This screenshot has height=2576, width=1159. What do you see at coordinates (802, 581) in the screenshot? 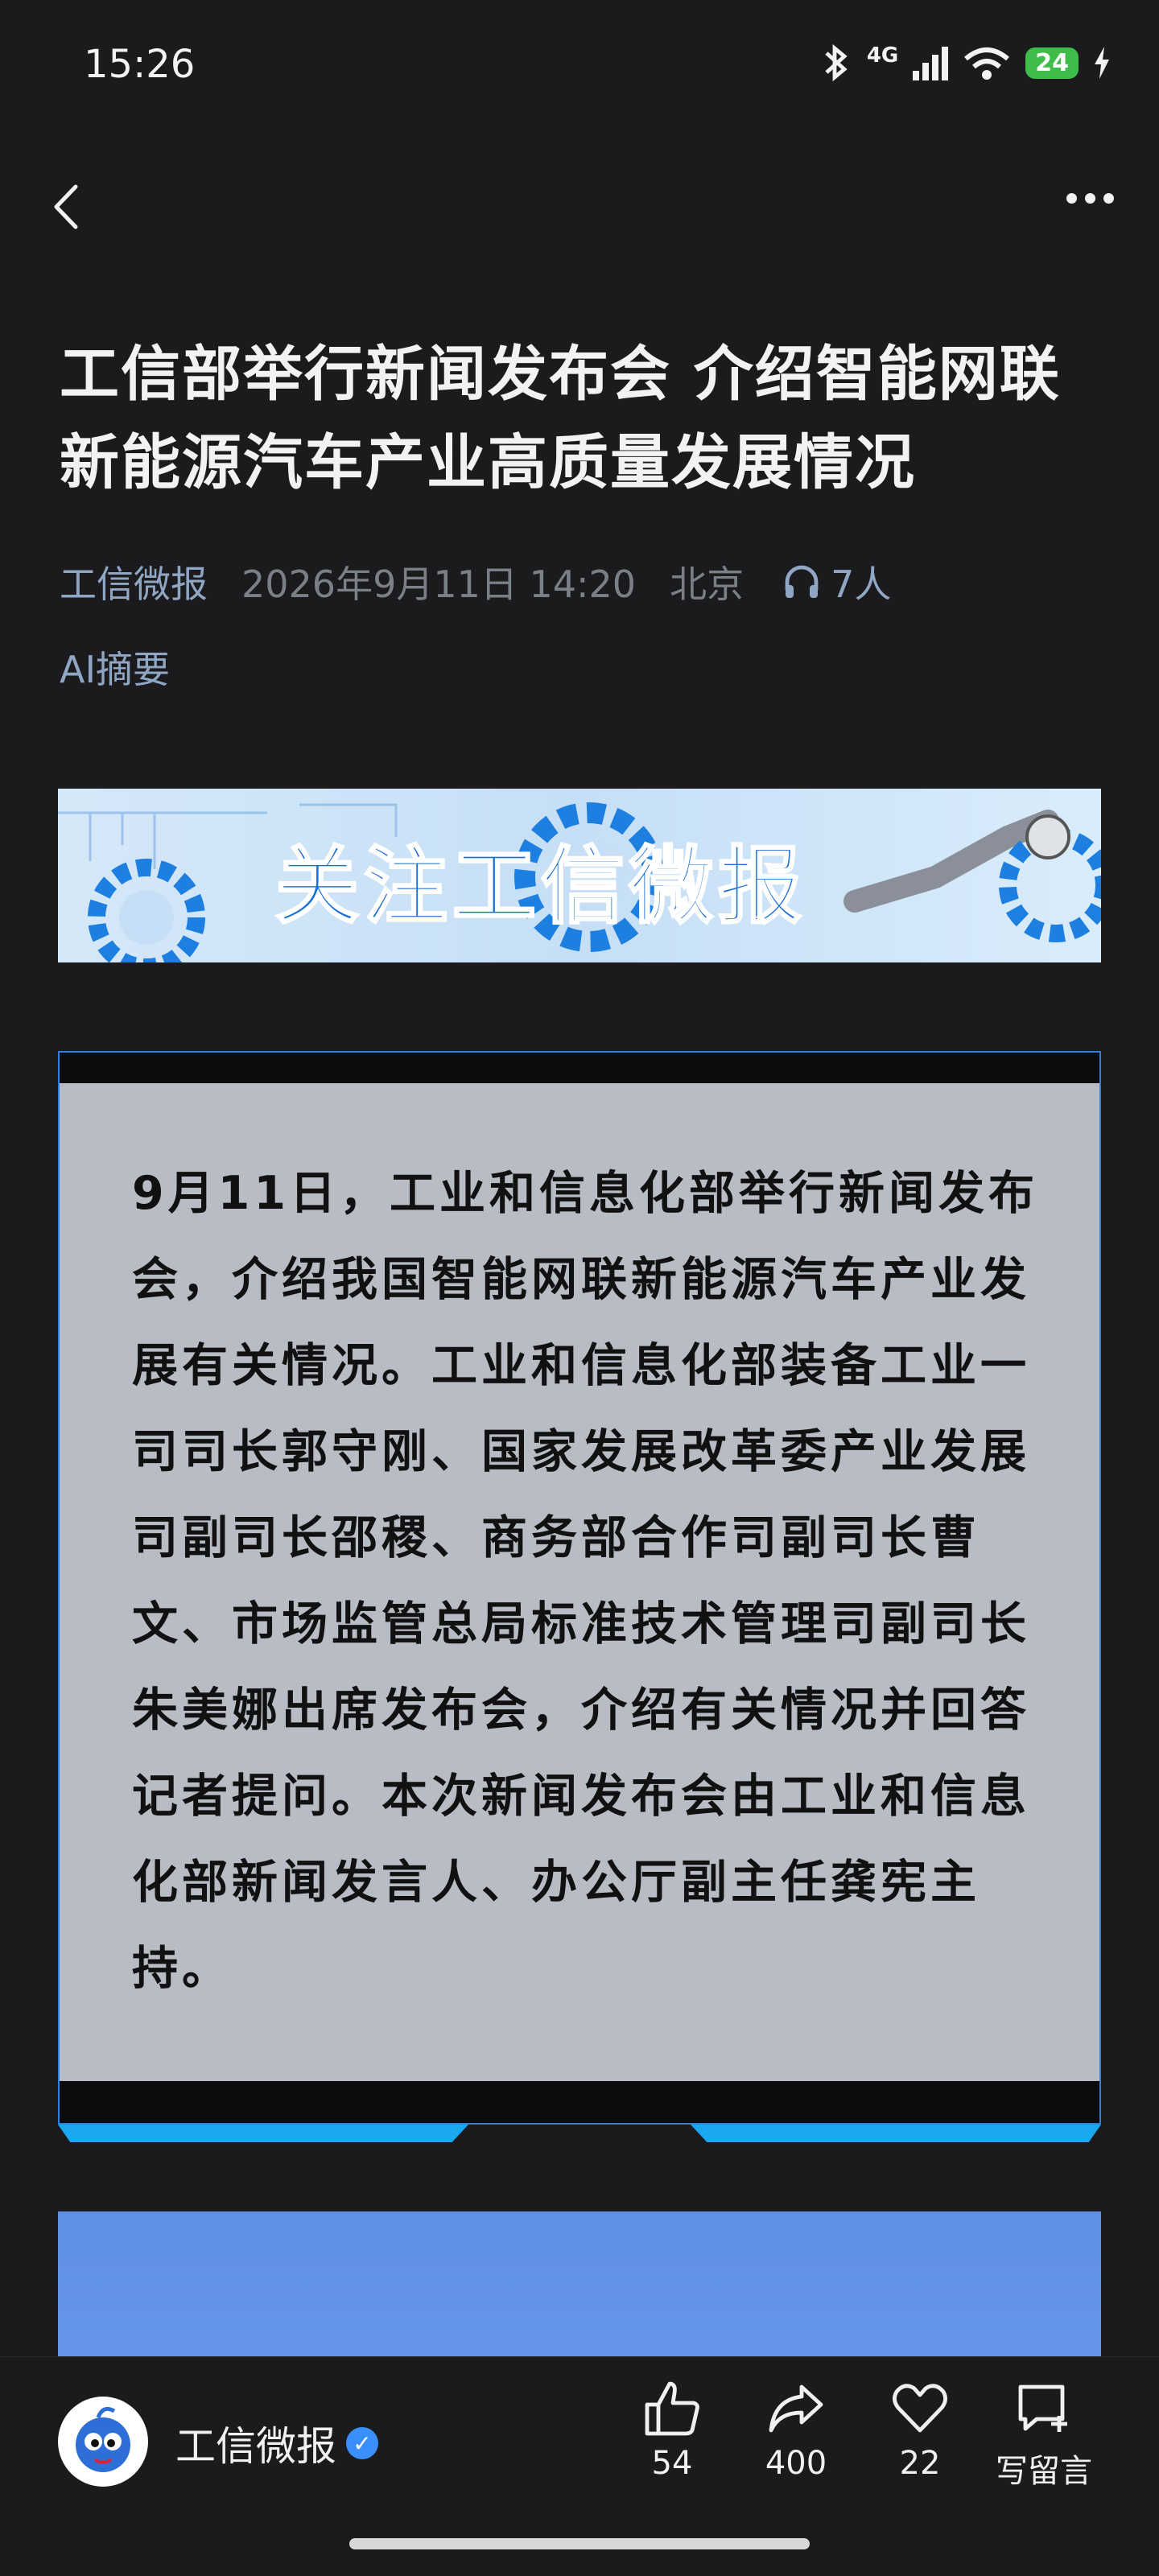
I see `headphones-icon` at bounding box center [802, 581].